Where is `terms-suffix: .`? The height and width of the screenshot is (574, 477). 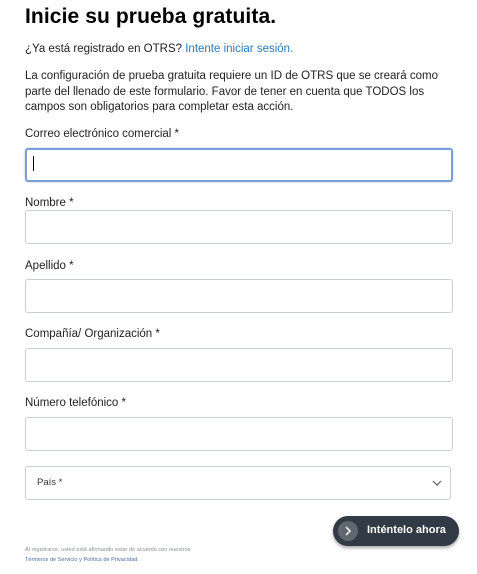
terms-suffix: . is located at coordinates (138, 559).